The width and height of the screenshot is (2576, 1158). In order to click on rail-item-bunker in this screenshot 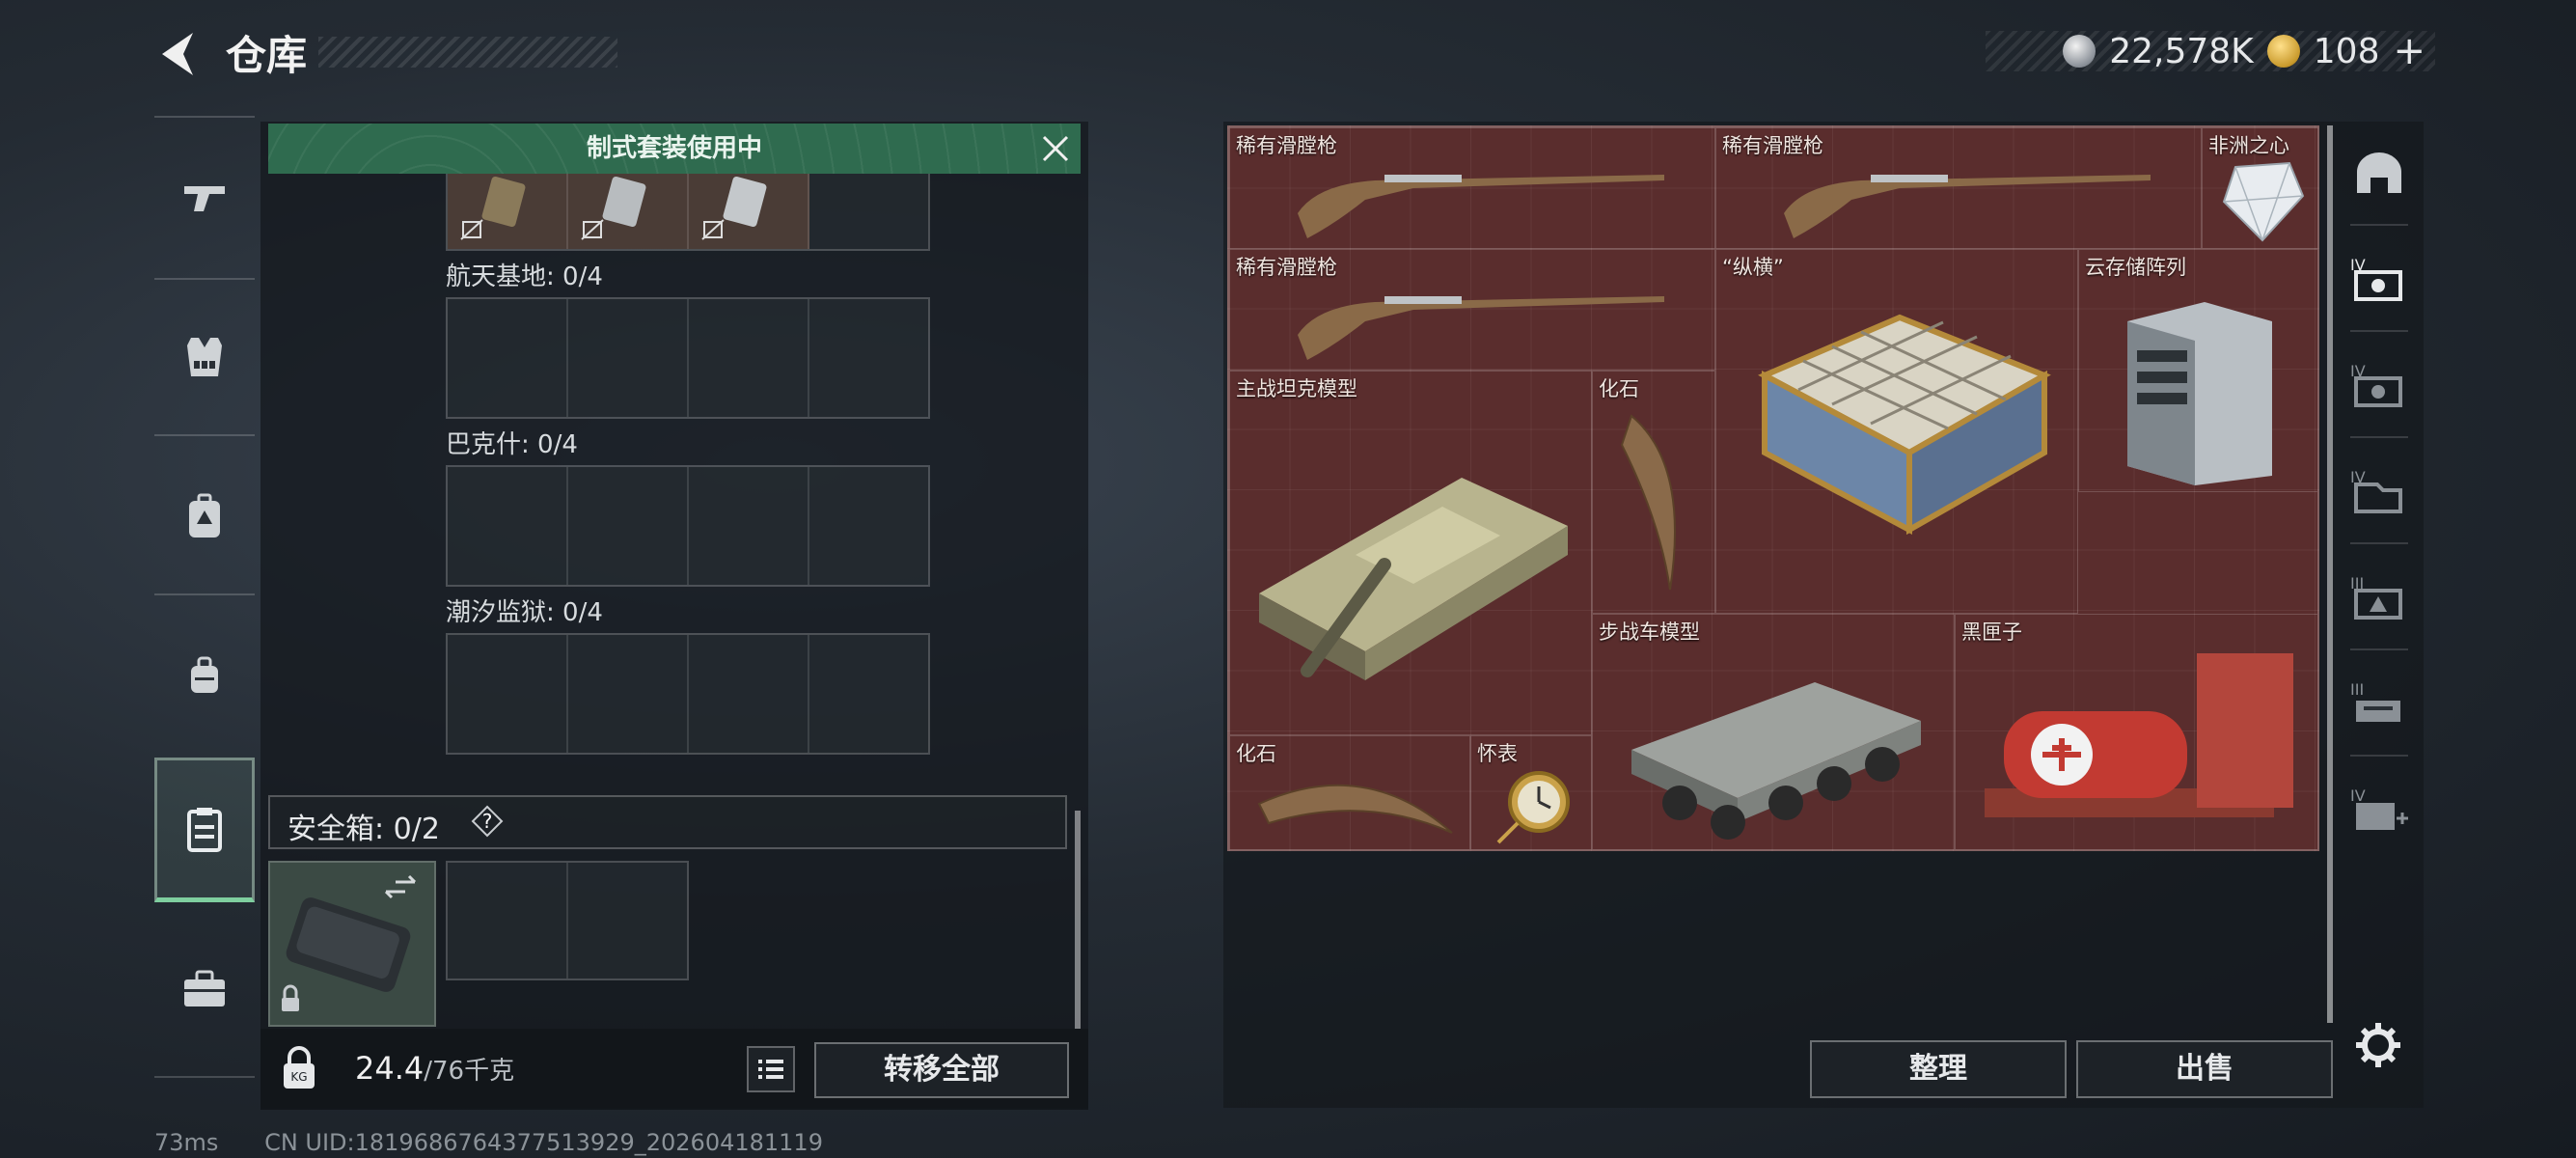, I will do `click(2380, 173)`.